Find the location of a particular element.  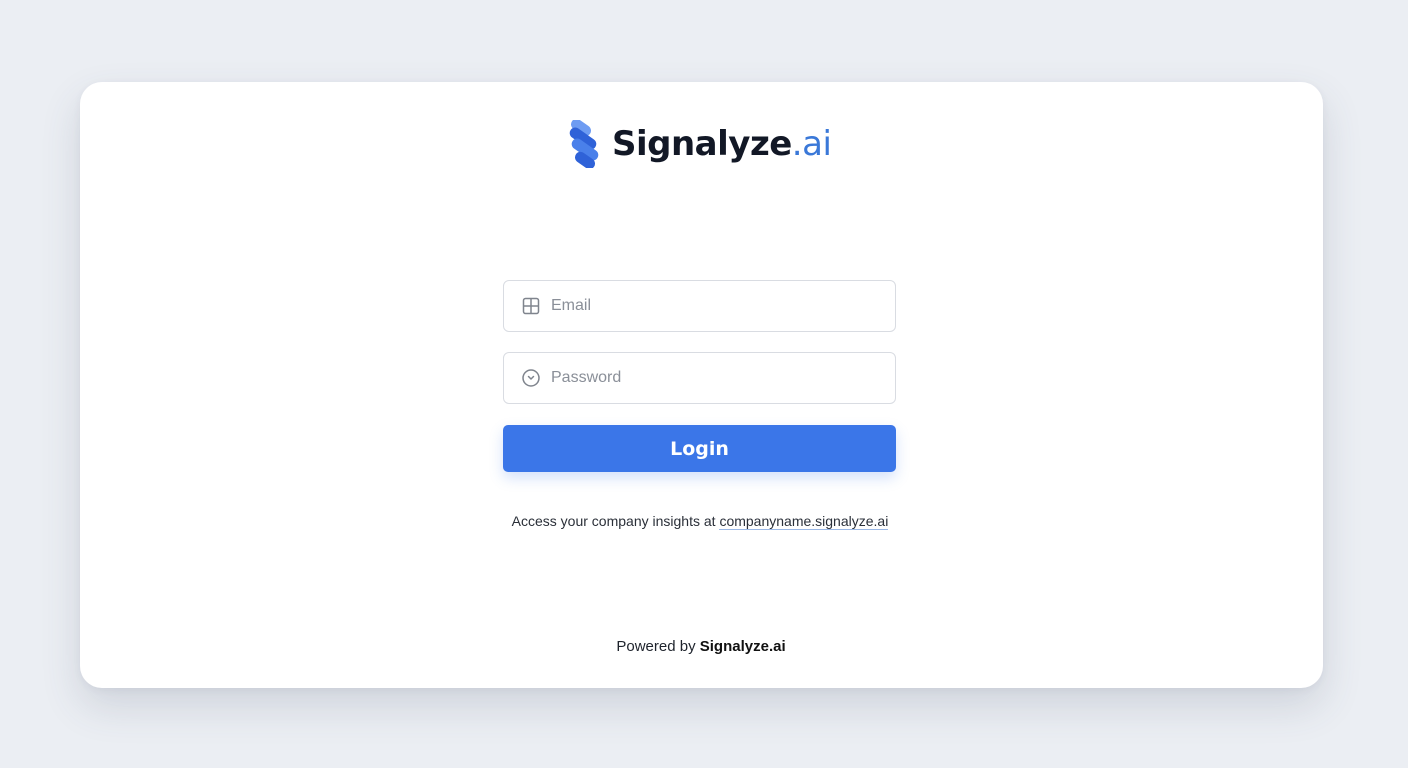

access-note-text: Access your company insights at is located at coordinates (615, 521).